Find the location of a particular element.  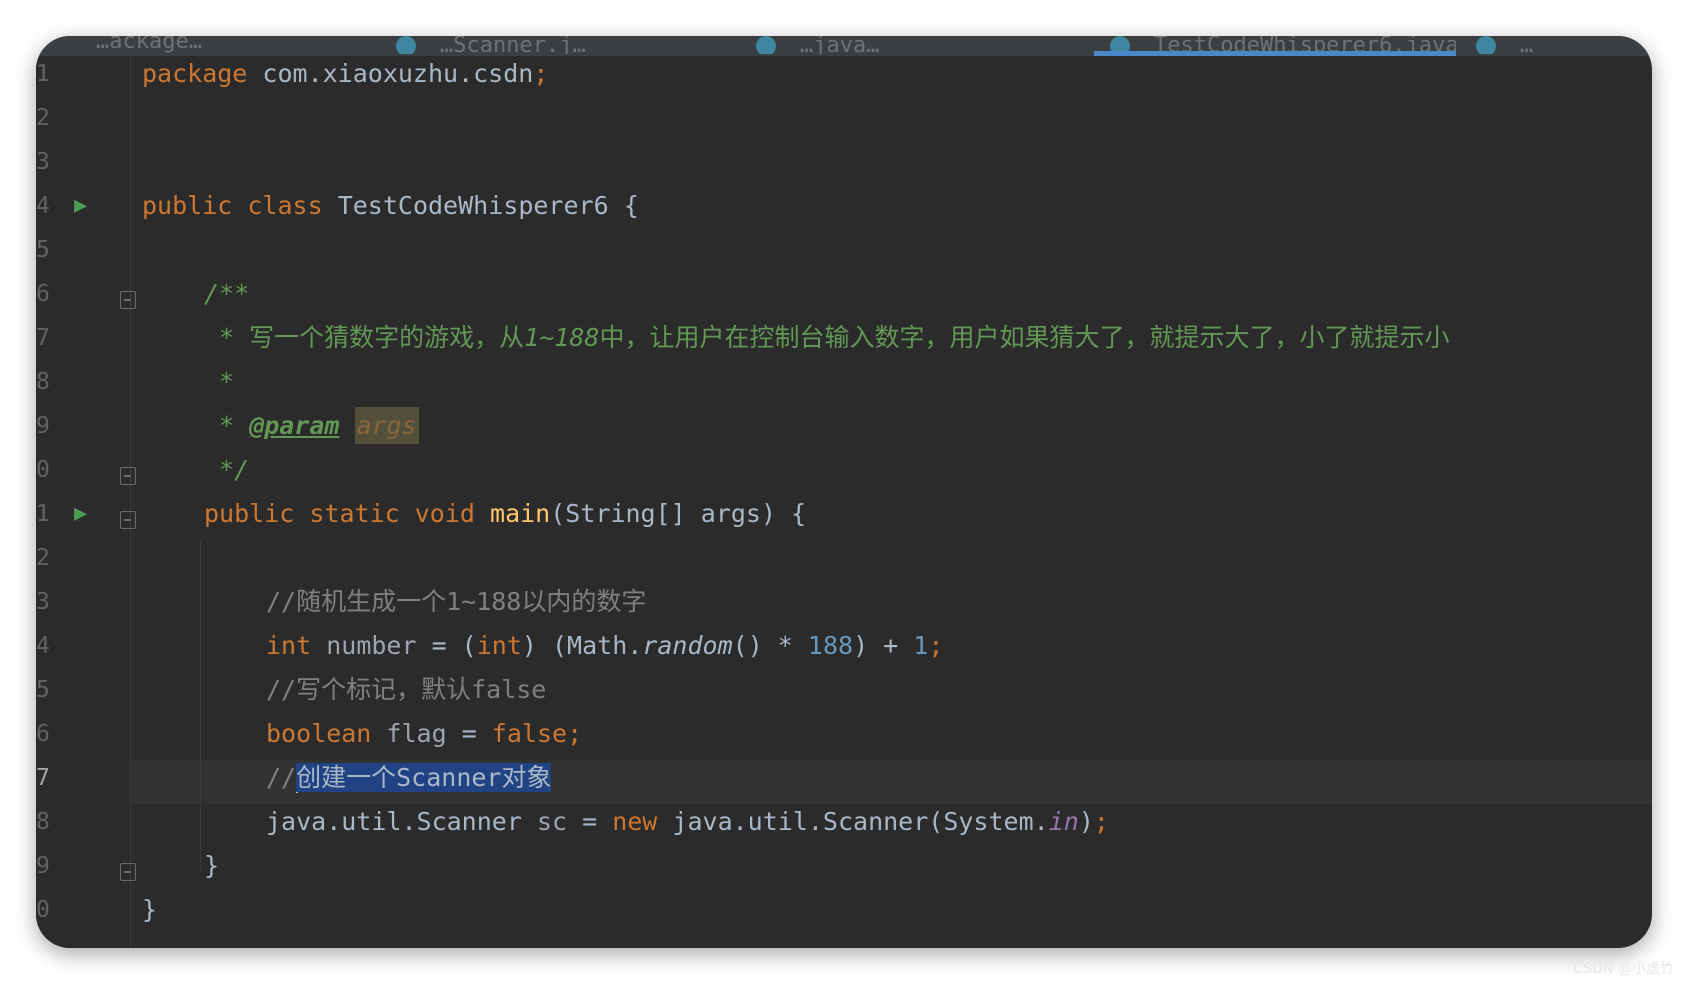

gutter-divider is located at coordinates (130, 502).